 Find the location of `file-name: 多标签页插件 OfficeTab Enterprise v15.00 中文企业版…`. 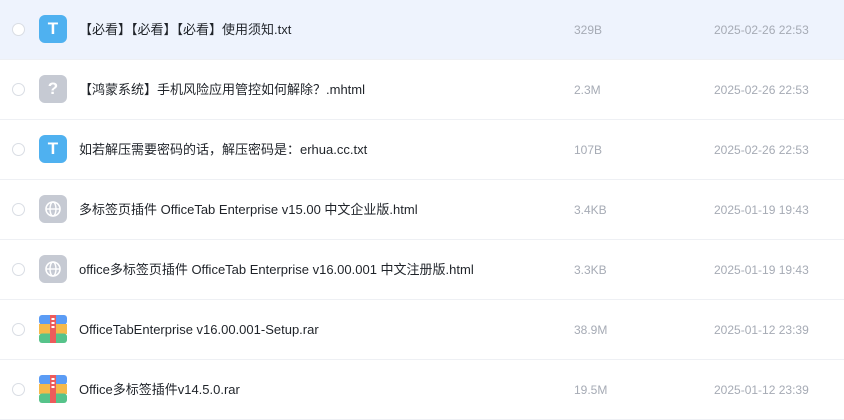

file-name: 多标签页插件 OfficeTab Enterprise v15.00 中文企业版… is located at coordinates (248, 210).